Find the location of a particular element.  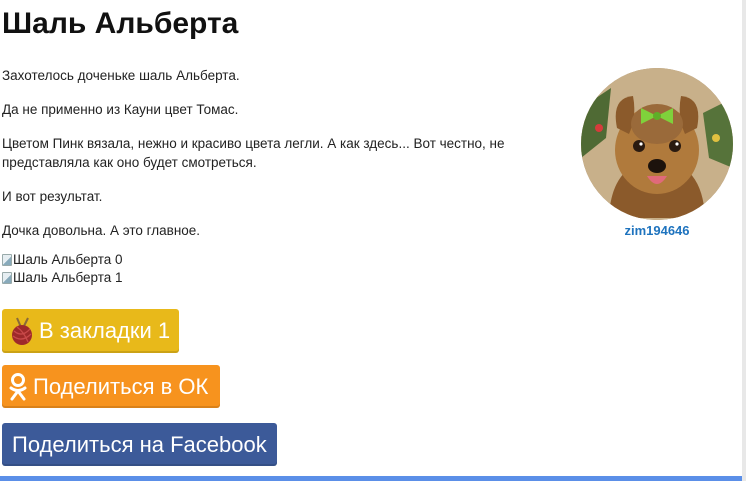

post-image-broken: Шаль Альберта 0 is located at coordinates (62, 260).